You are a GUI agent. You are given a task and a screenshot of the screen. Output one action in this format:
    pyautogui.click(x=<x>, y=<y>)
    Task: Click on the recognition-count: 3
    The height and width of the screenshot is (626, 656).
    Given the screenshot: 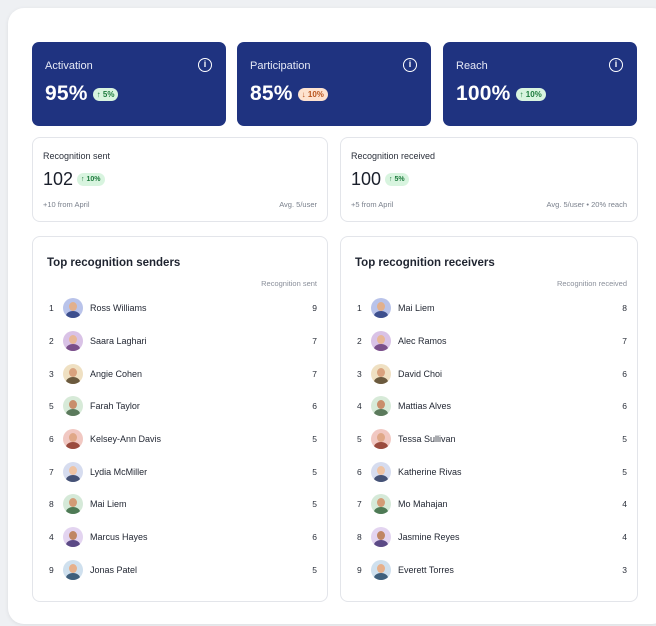 What is the action you would take?
    pyautogui.click(x=624, y=569)
    